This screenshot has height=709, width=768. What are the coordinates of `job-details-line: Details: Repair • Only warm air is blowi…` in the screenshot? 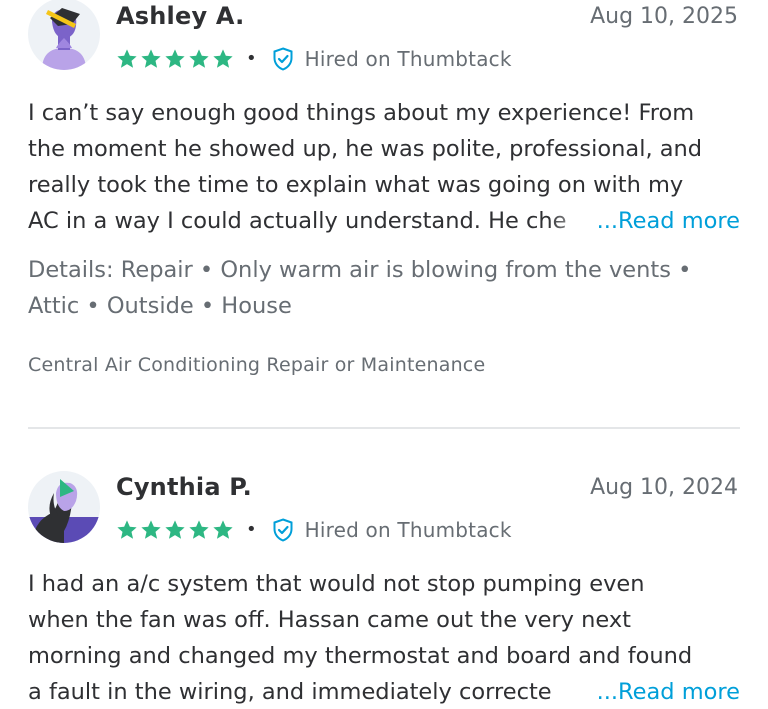 It's located at (360, 270).